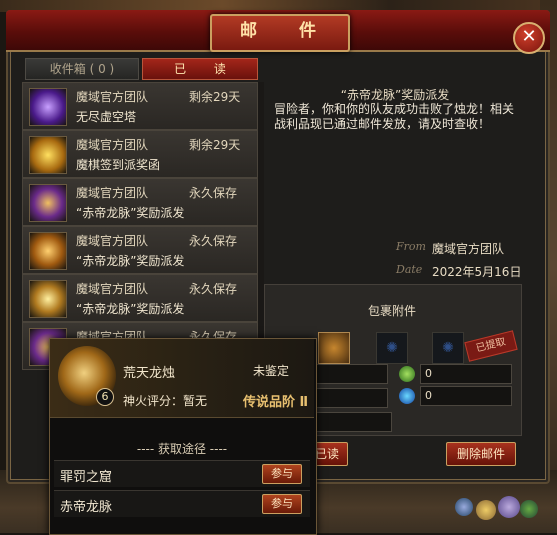  Describe the element at coordinates (48, 299) in the screenshot. I see `gold-star-icon` at that location.